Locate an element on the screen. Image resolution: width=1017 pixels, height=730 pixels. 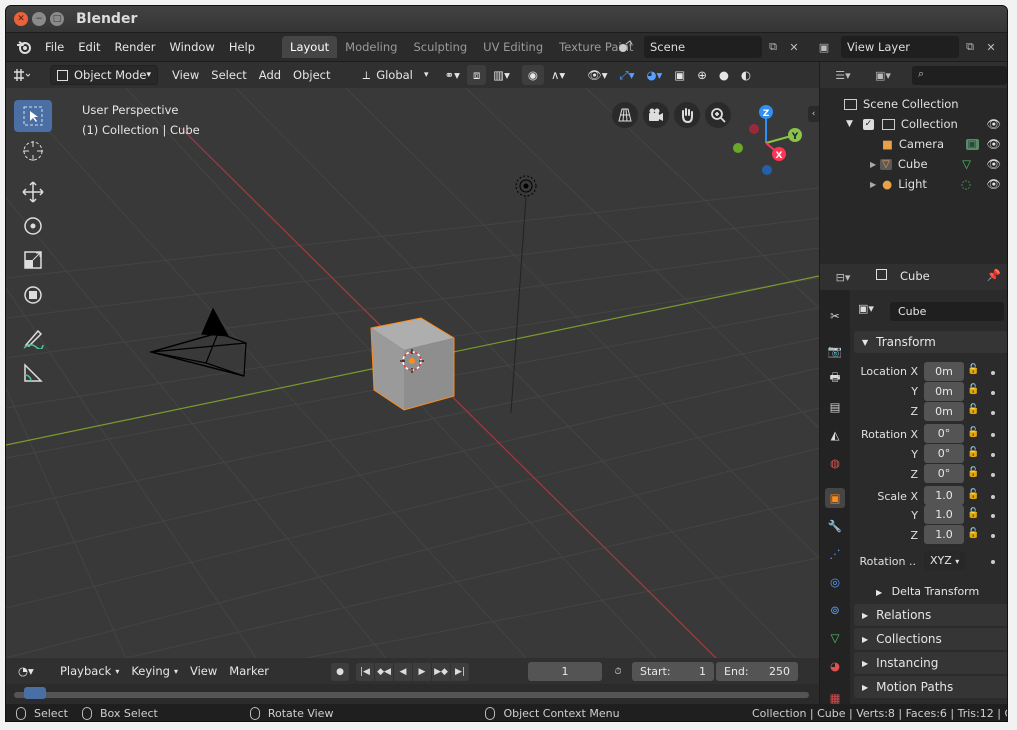
timeline-editor-type-icon: ◔▾ is located at coordinates (31, 671).